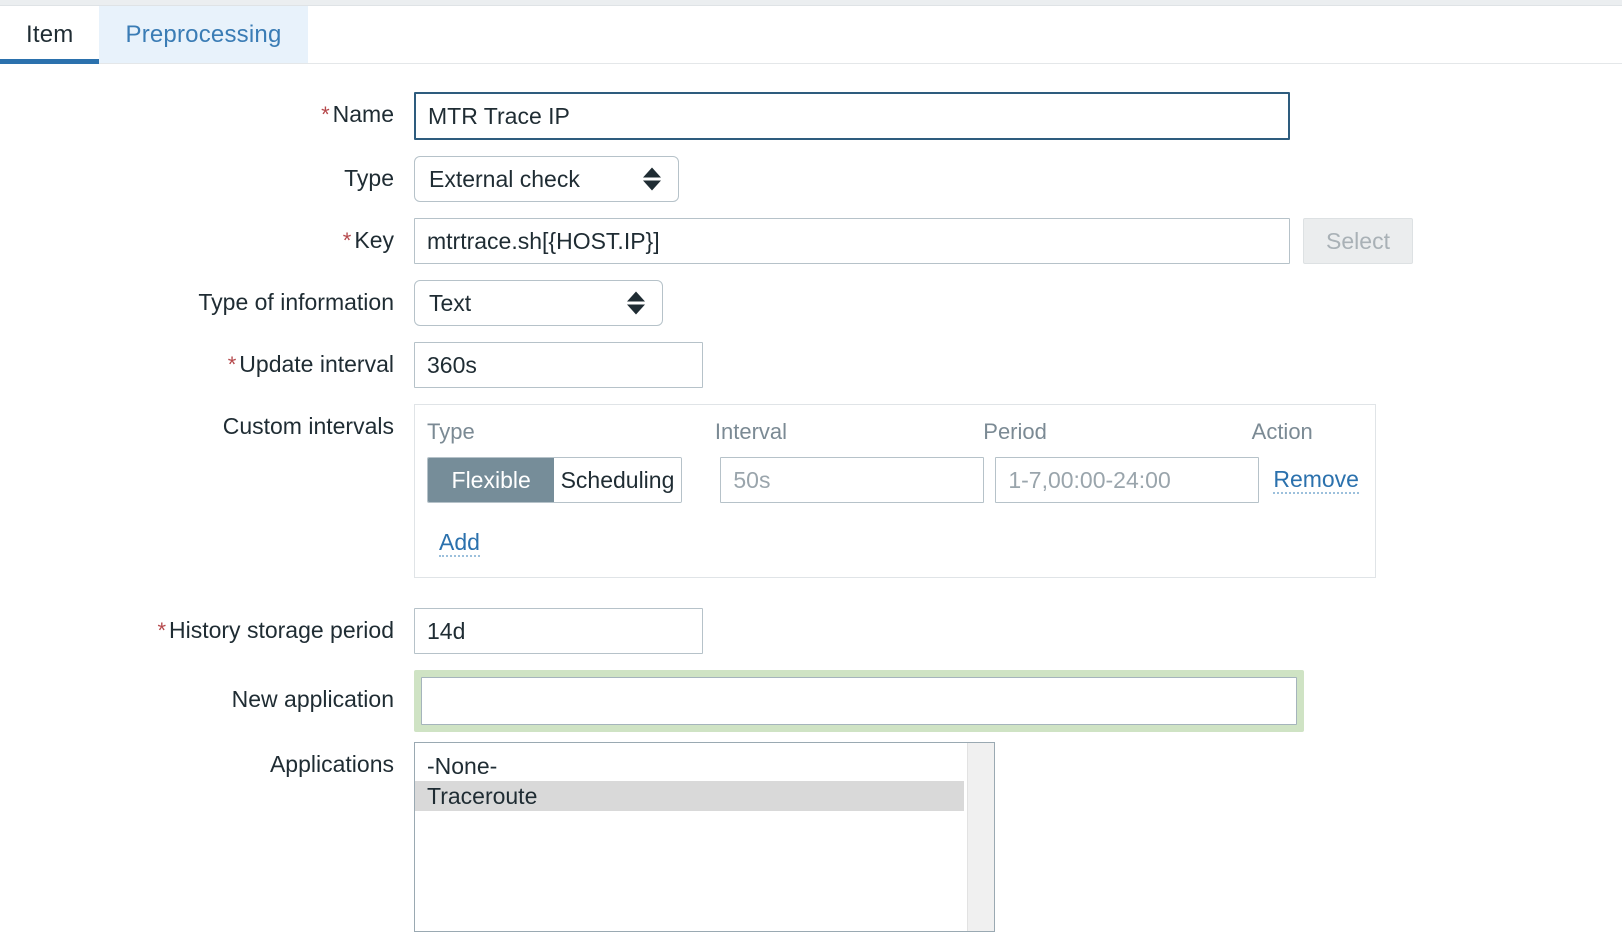 The width and height of the screenshot is (1622, 934). I want to click on key-field-wrap: Select, so click(1018, 241).